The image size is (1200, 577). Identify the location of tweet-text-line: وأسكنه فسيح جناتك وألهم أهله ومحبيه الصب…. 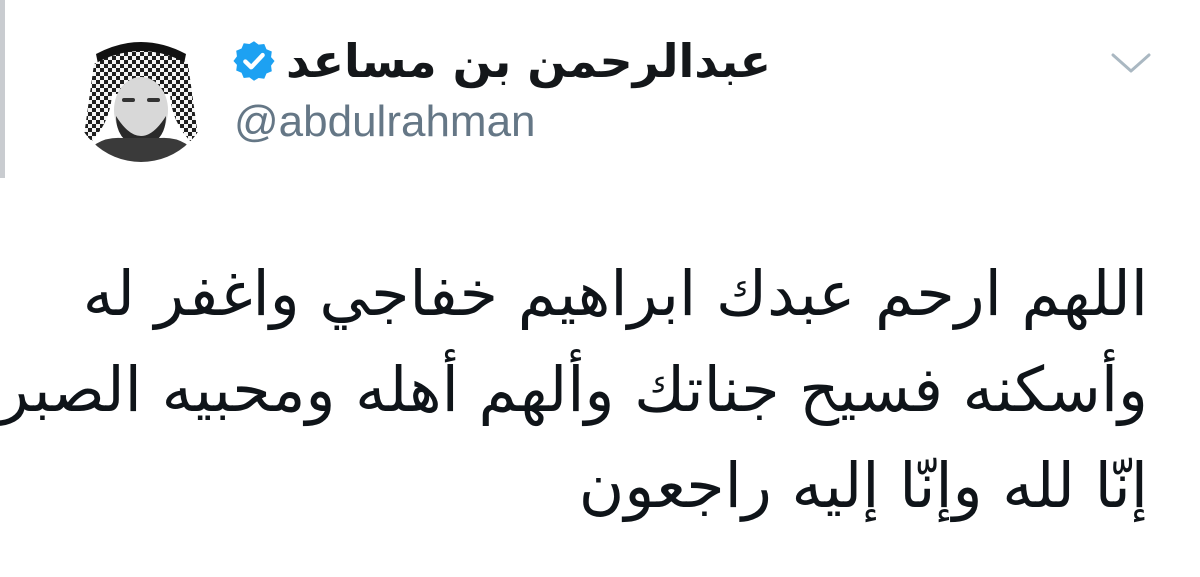
(574, 389).